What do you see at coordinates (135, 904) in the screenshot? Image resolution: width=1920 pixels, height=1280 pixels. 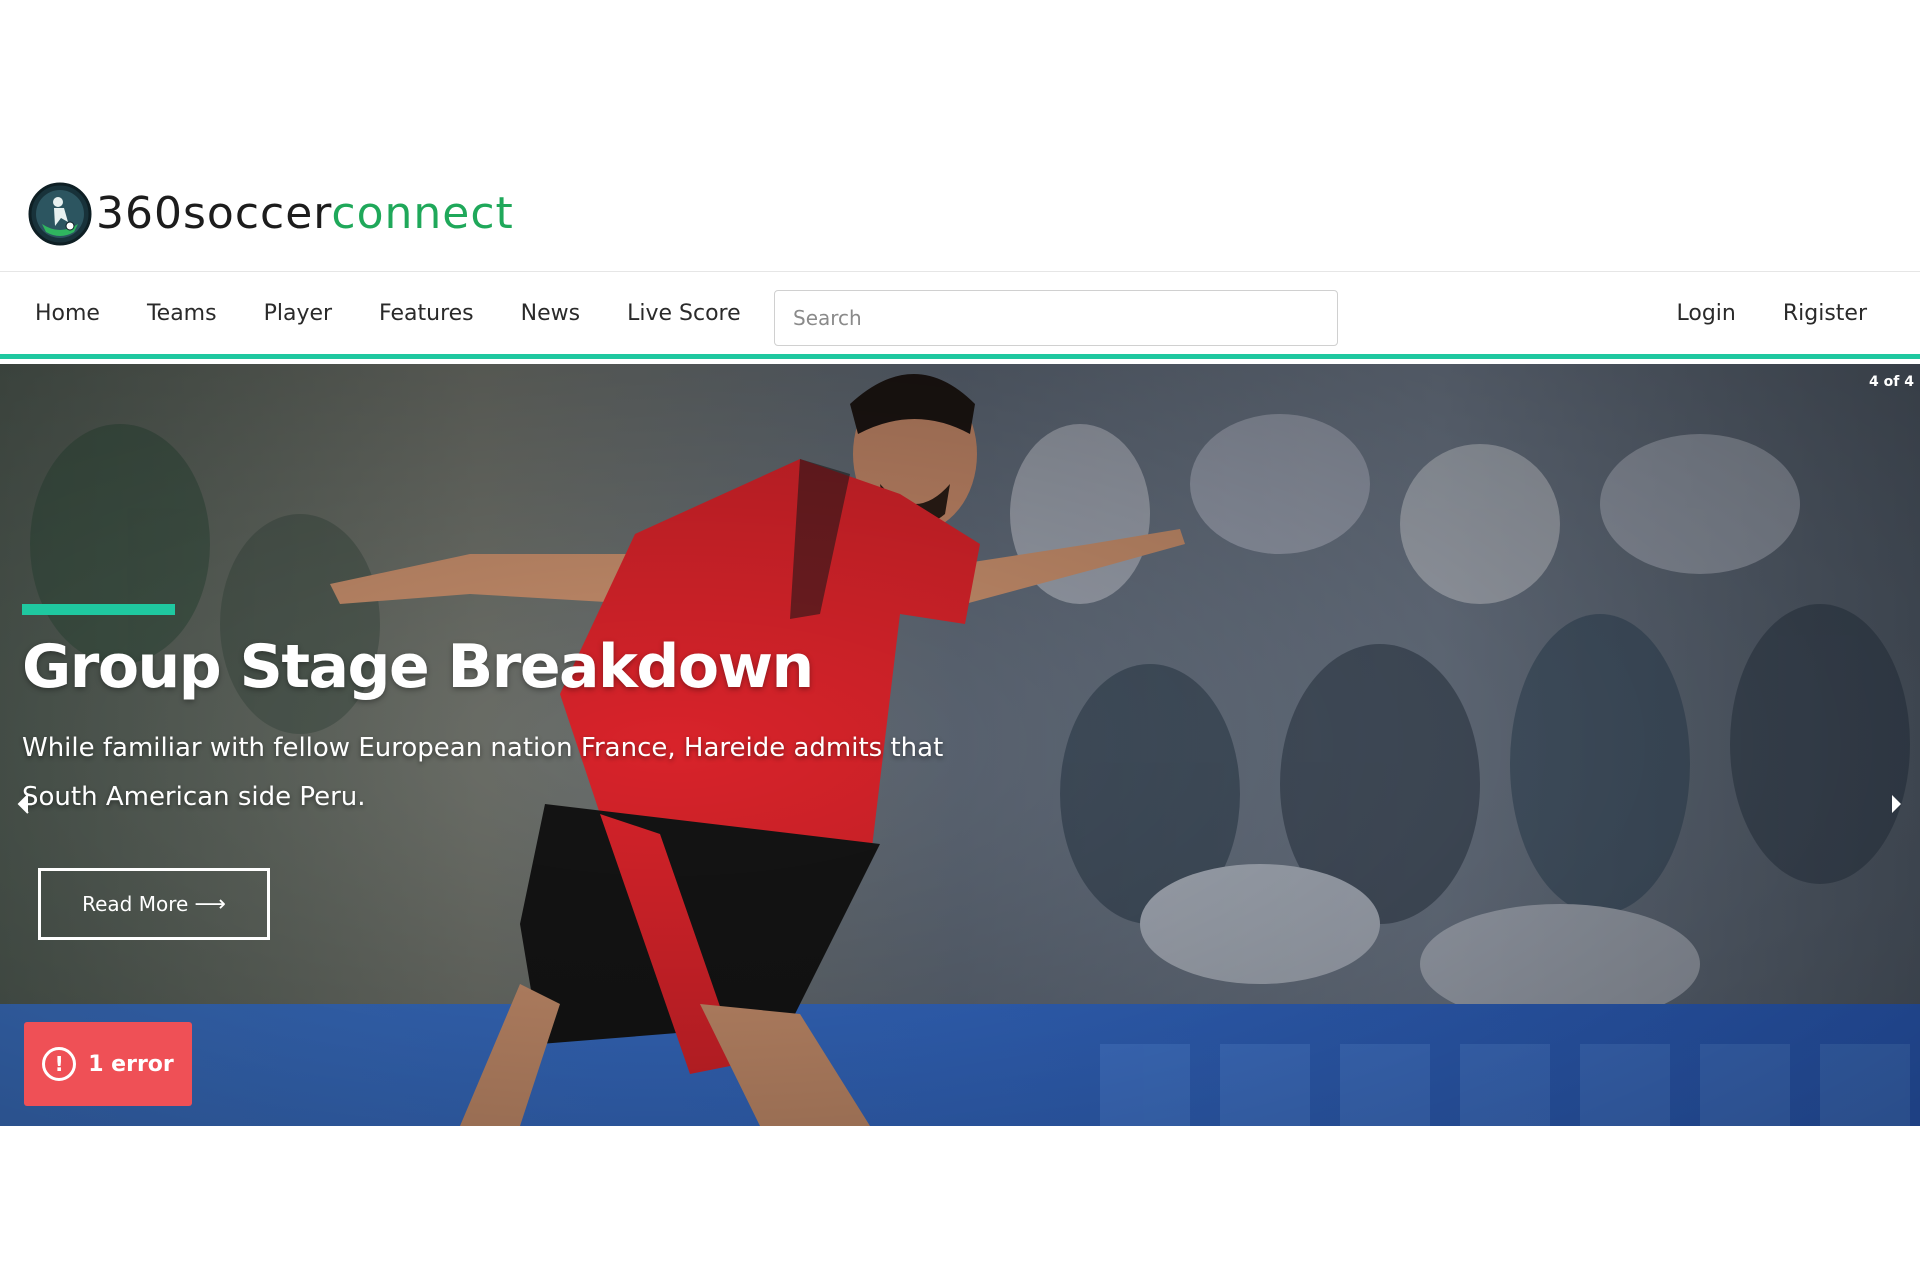 I see `read-more-label: Read More` at bounding box center [135, 904].